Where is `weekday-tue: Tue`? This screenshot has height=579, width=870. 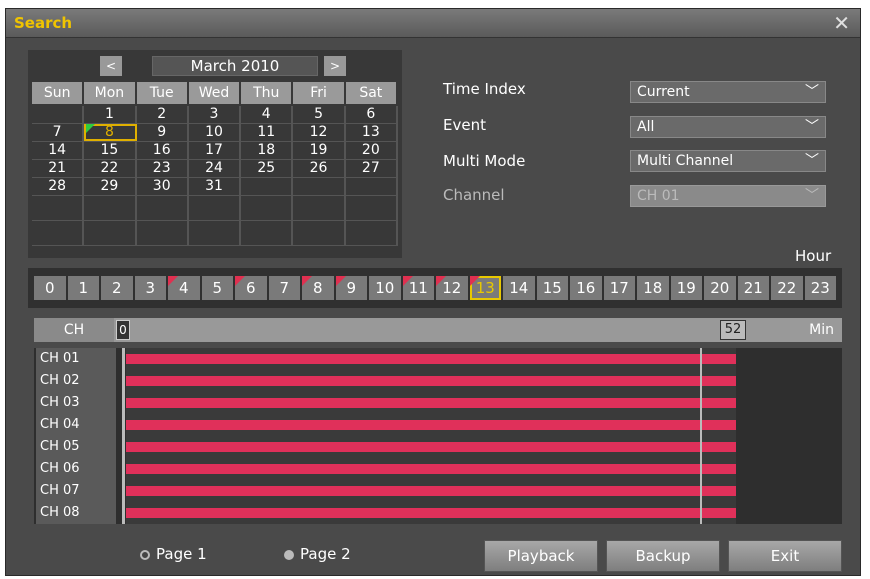
weekday-tue: Tue is located at coordinates (162, 93).